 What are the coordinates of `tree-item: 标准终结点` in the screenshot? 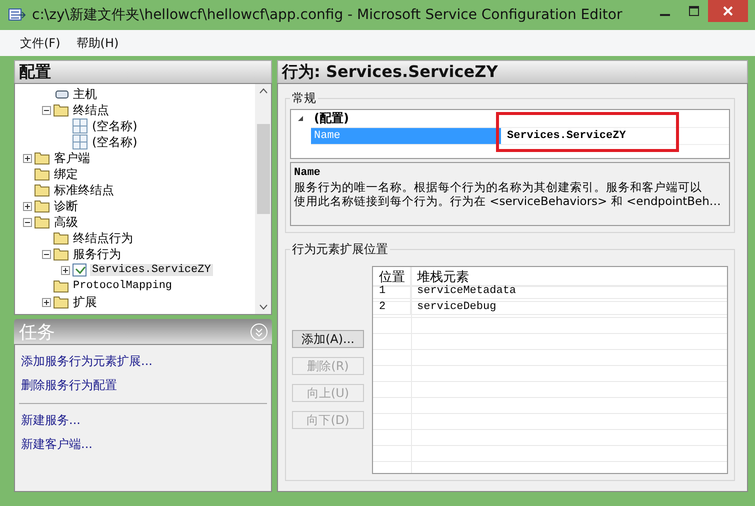 It's located at (84, 190).